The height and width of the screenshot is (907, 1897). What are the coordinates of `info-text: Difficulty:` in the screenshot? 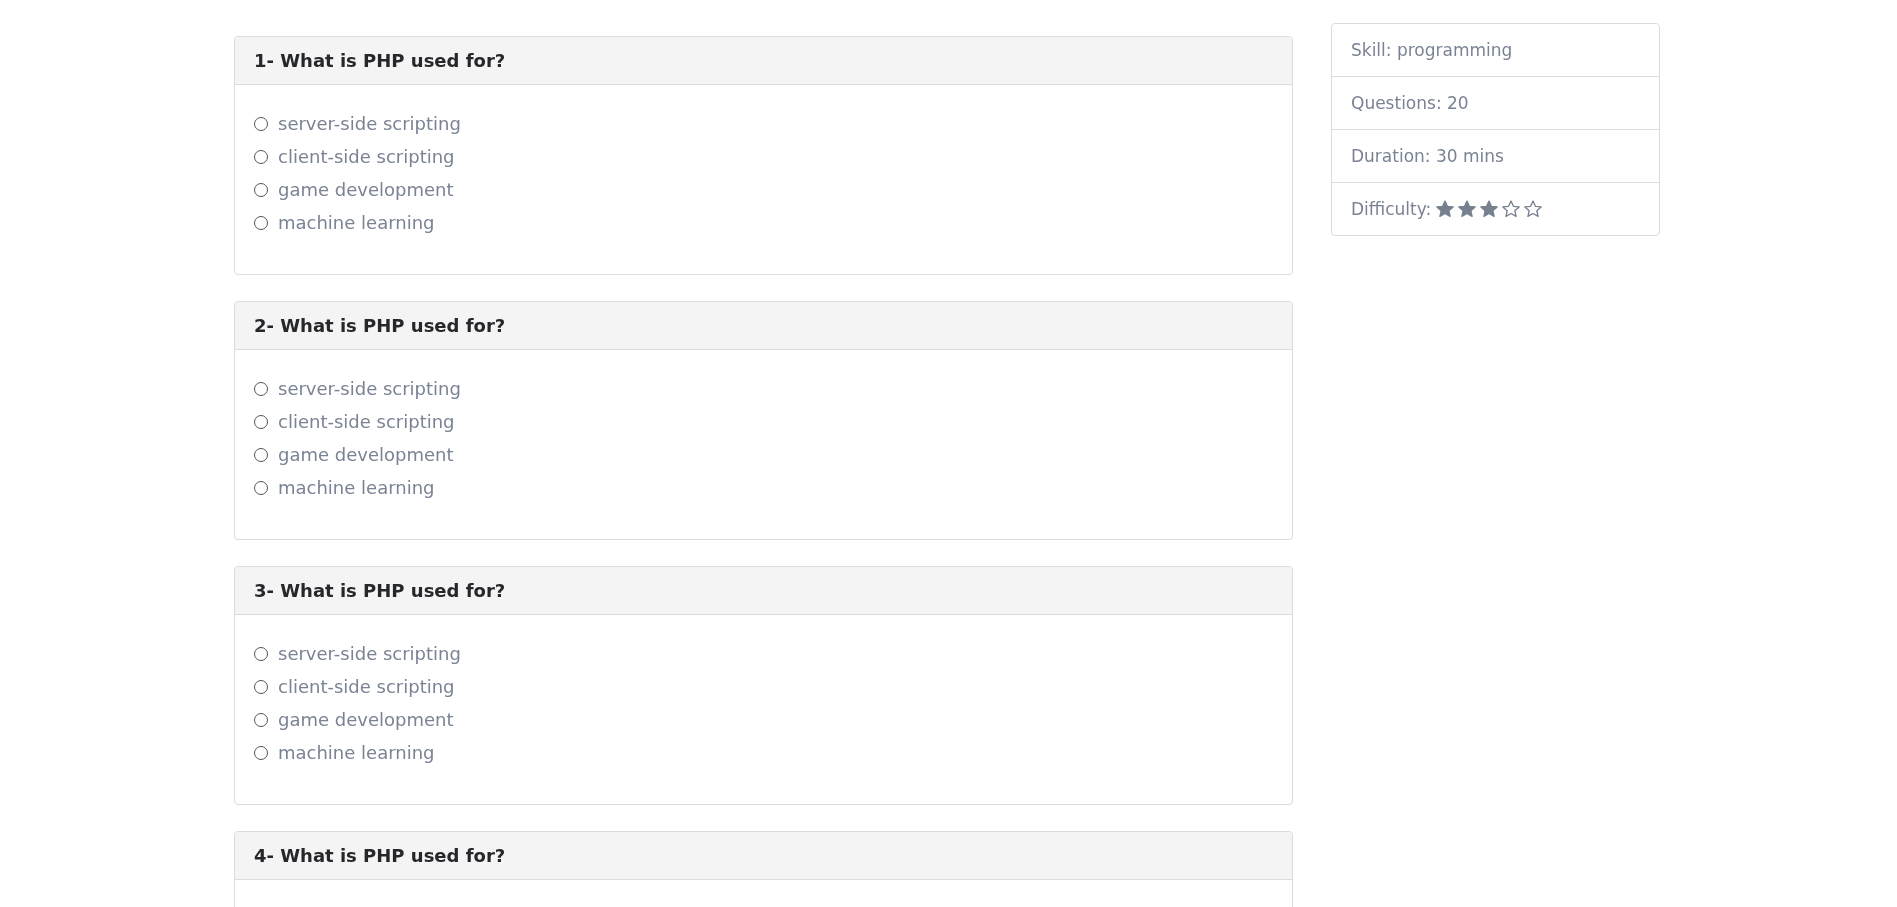 It's located at (1391, 209).